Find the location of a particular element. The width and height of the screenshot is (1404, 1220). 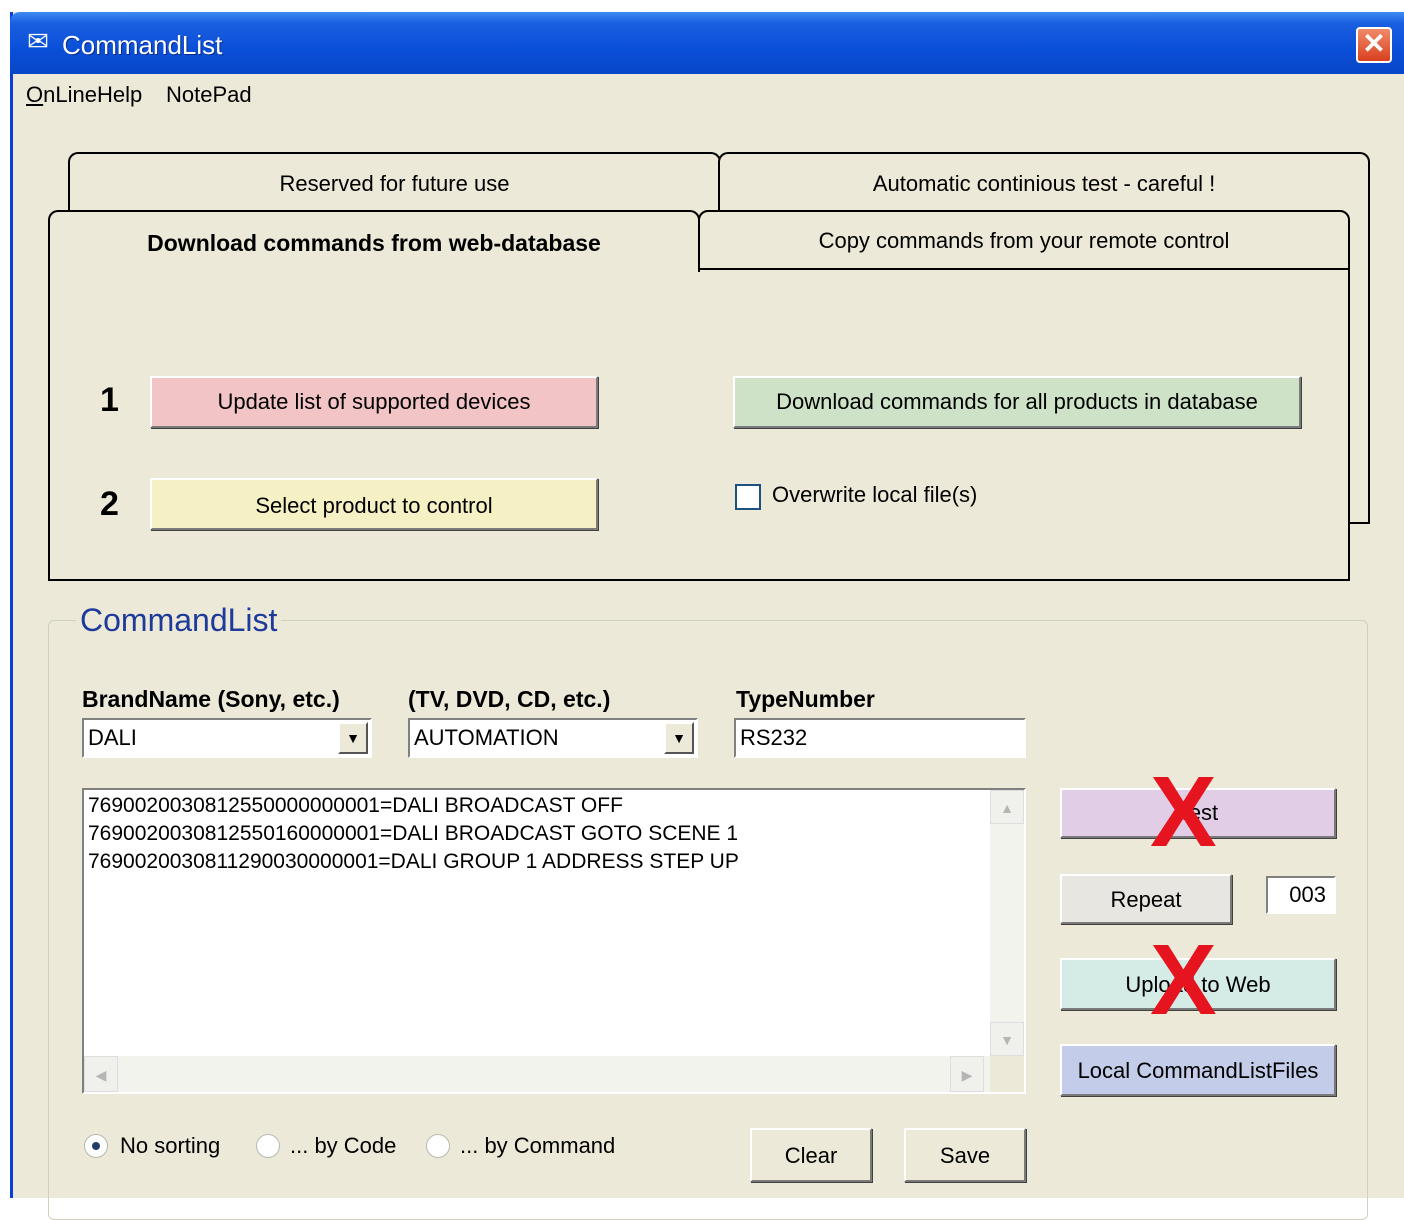

vertical-scrollbar is located at coordinates (1007, 923).